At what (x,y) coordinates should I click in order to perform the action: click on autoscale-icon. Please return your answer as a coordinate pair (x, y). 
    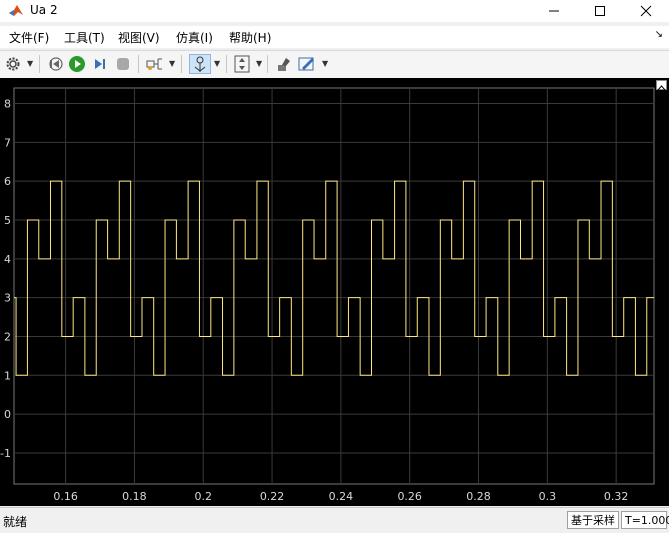
    Looking at the image, I should click on (242, 64).